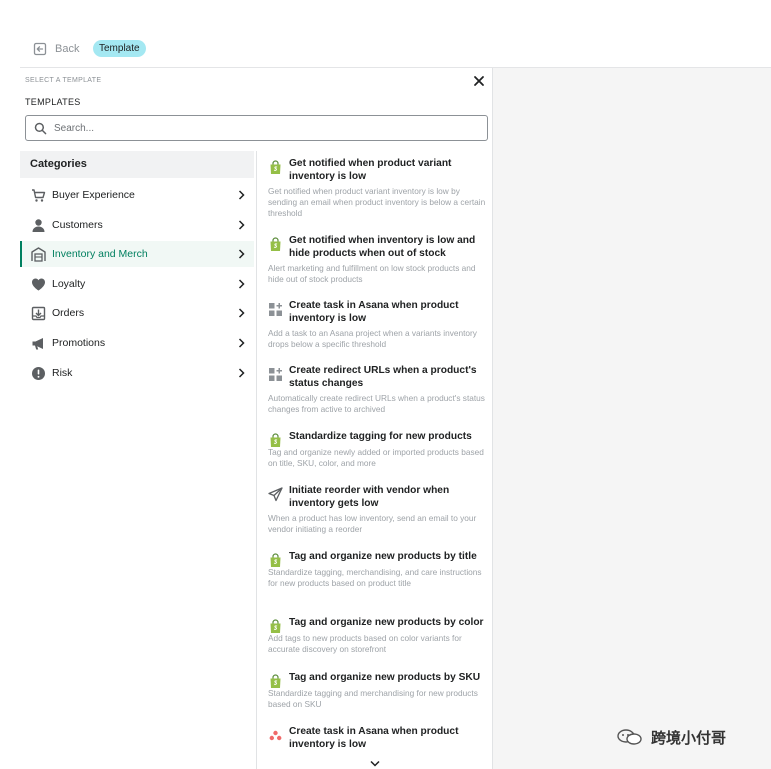  Describe the element at coordinates (380, 436) in the screenshot. I see `template-title: Standardize tagging for new products` at that location.